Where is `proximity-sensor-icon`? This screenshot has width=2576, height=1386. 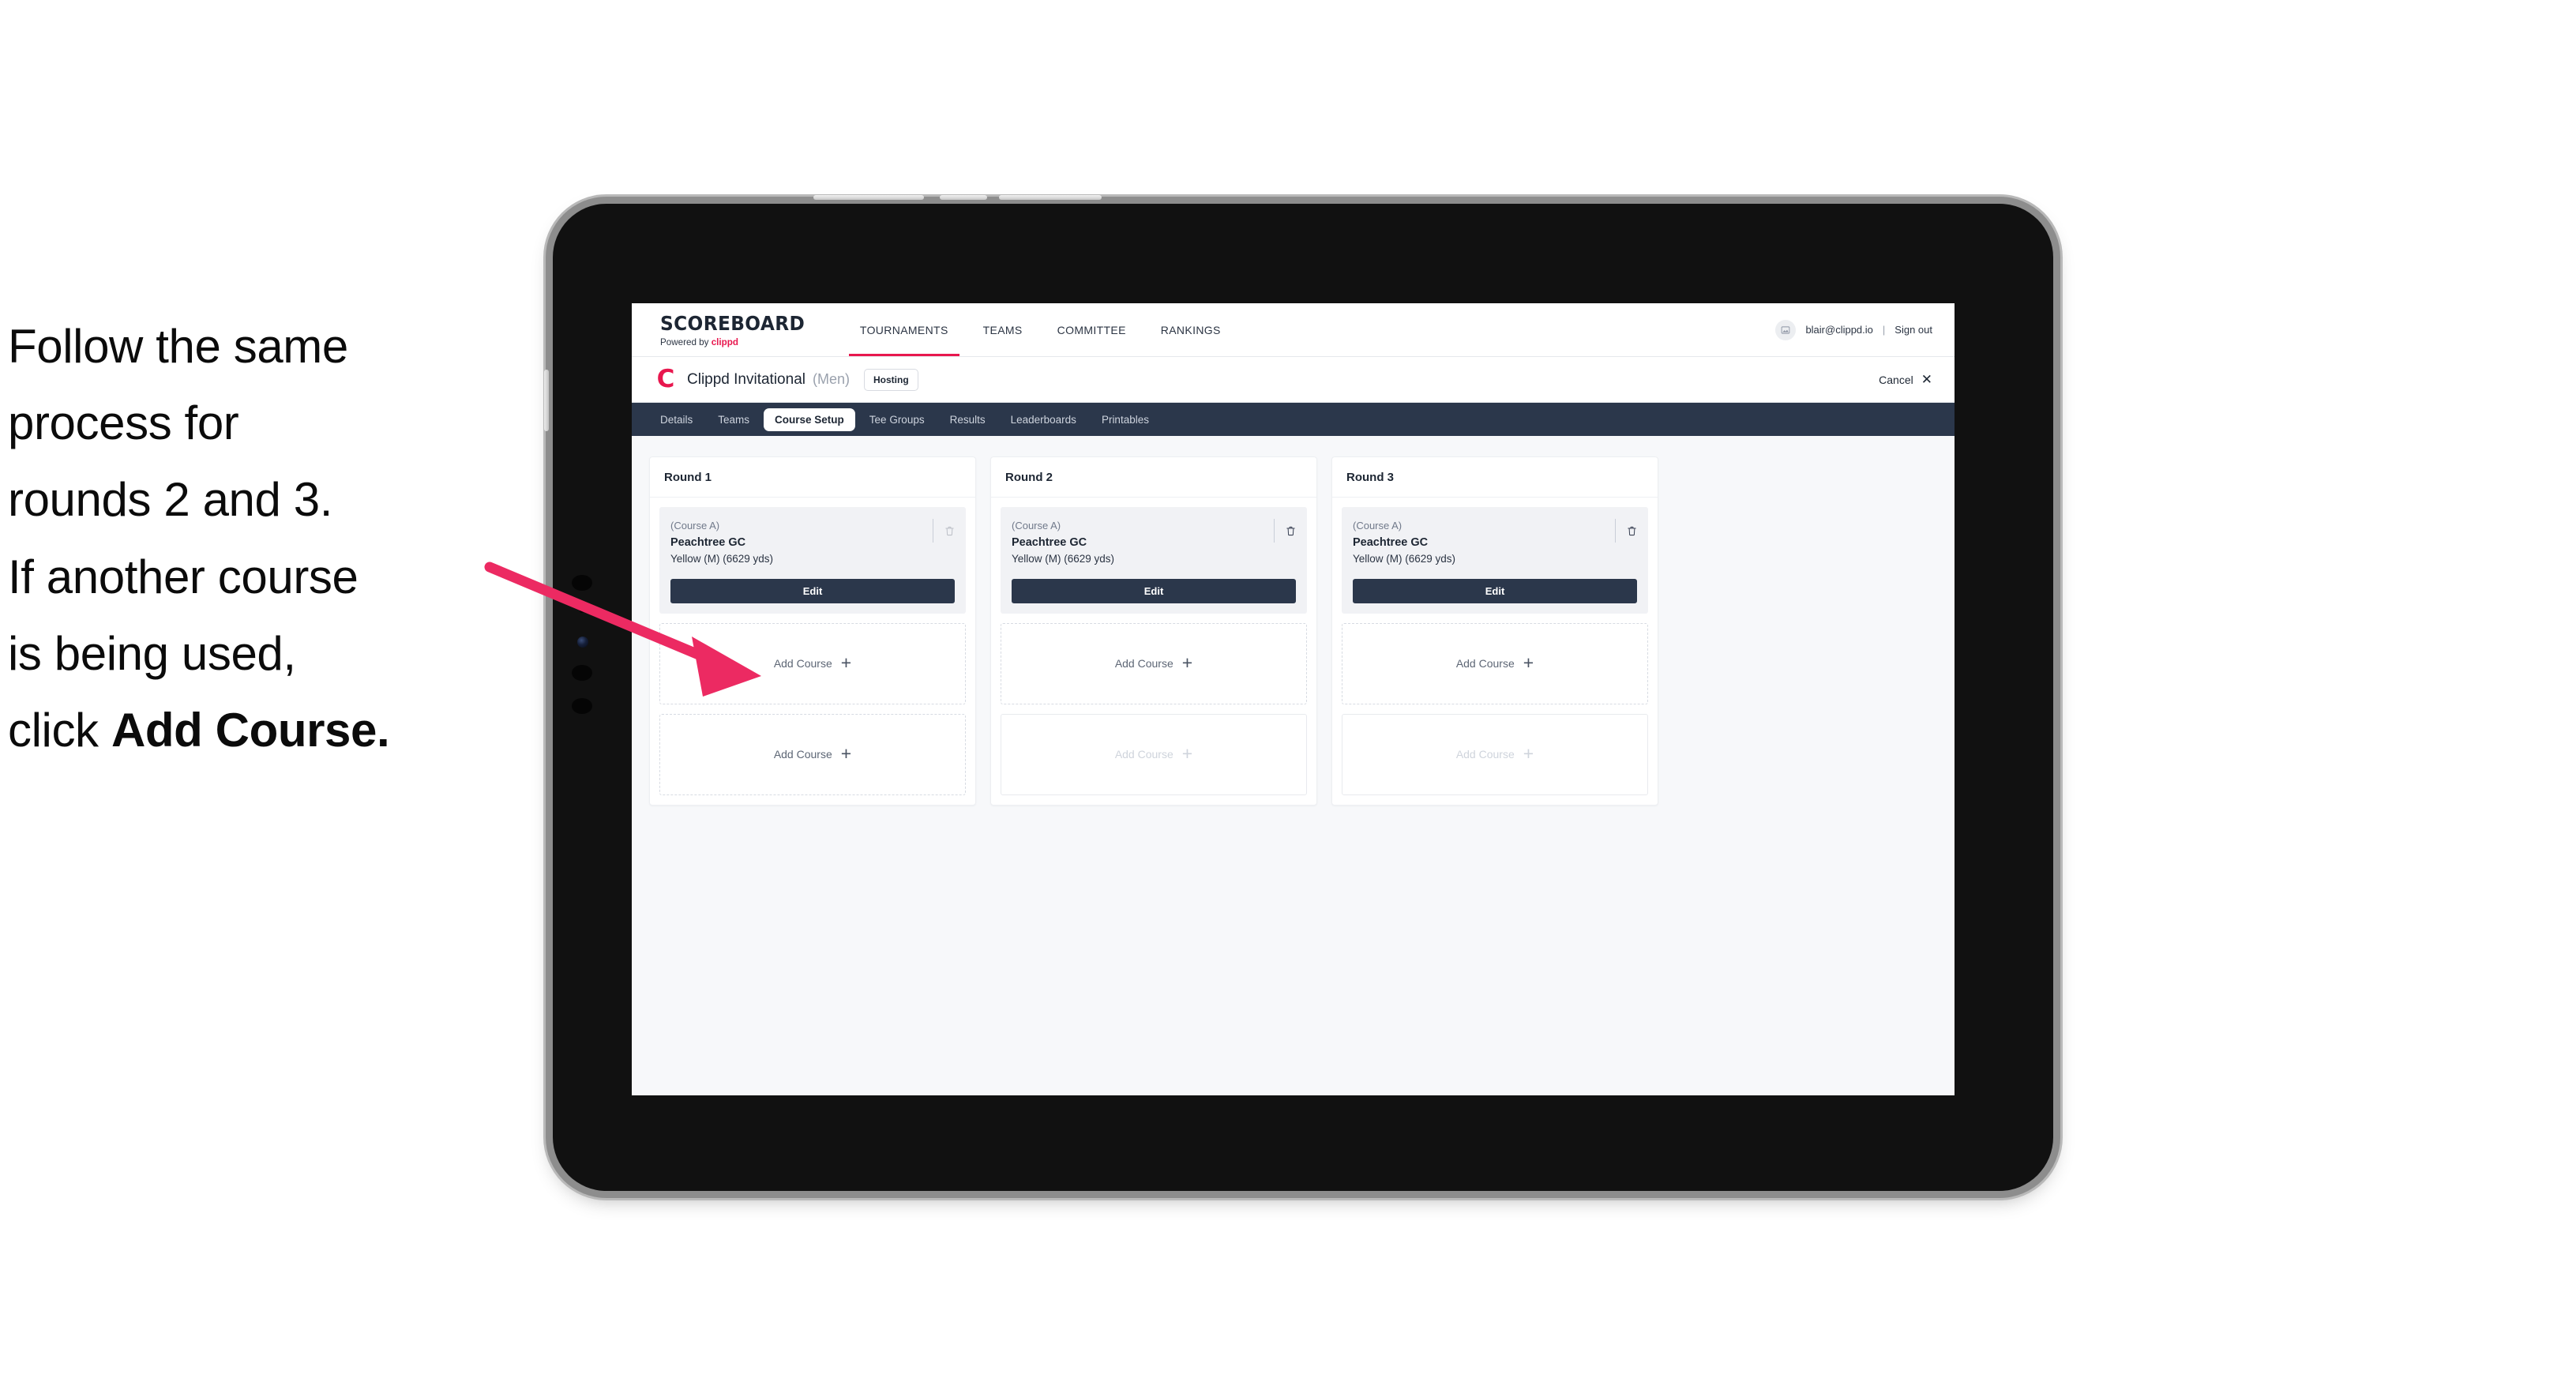 proximity-sensor-icon is located at coordinates (582, 673).